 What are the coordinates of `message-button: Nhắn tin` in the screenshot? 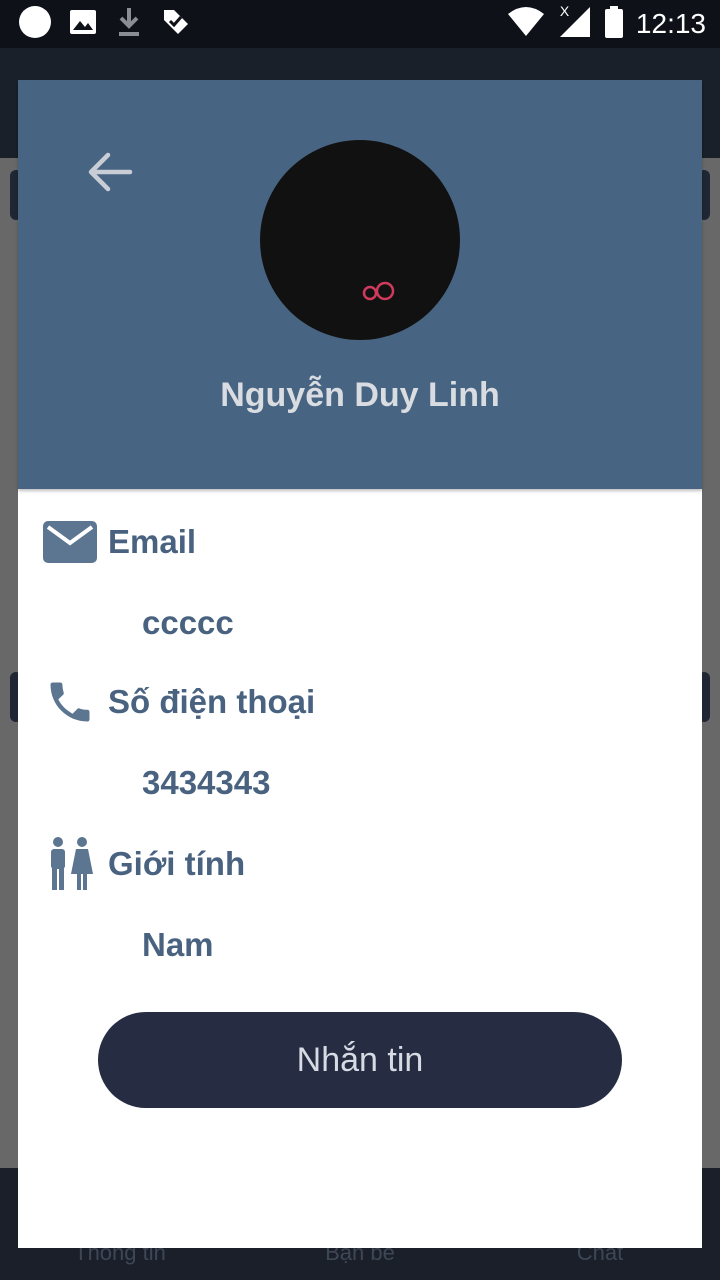 It's located at (360, 1060).